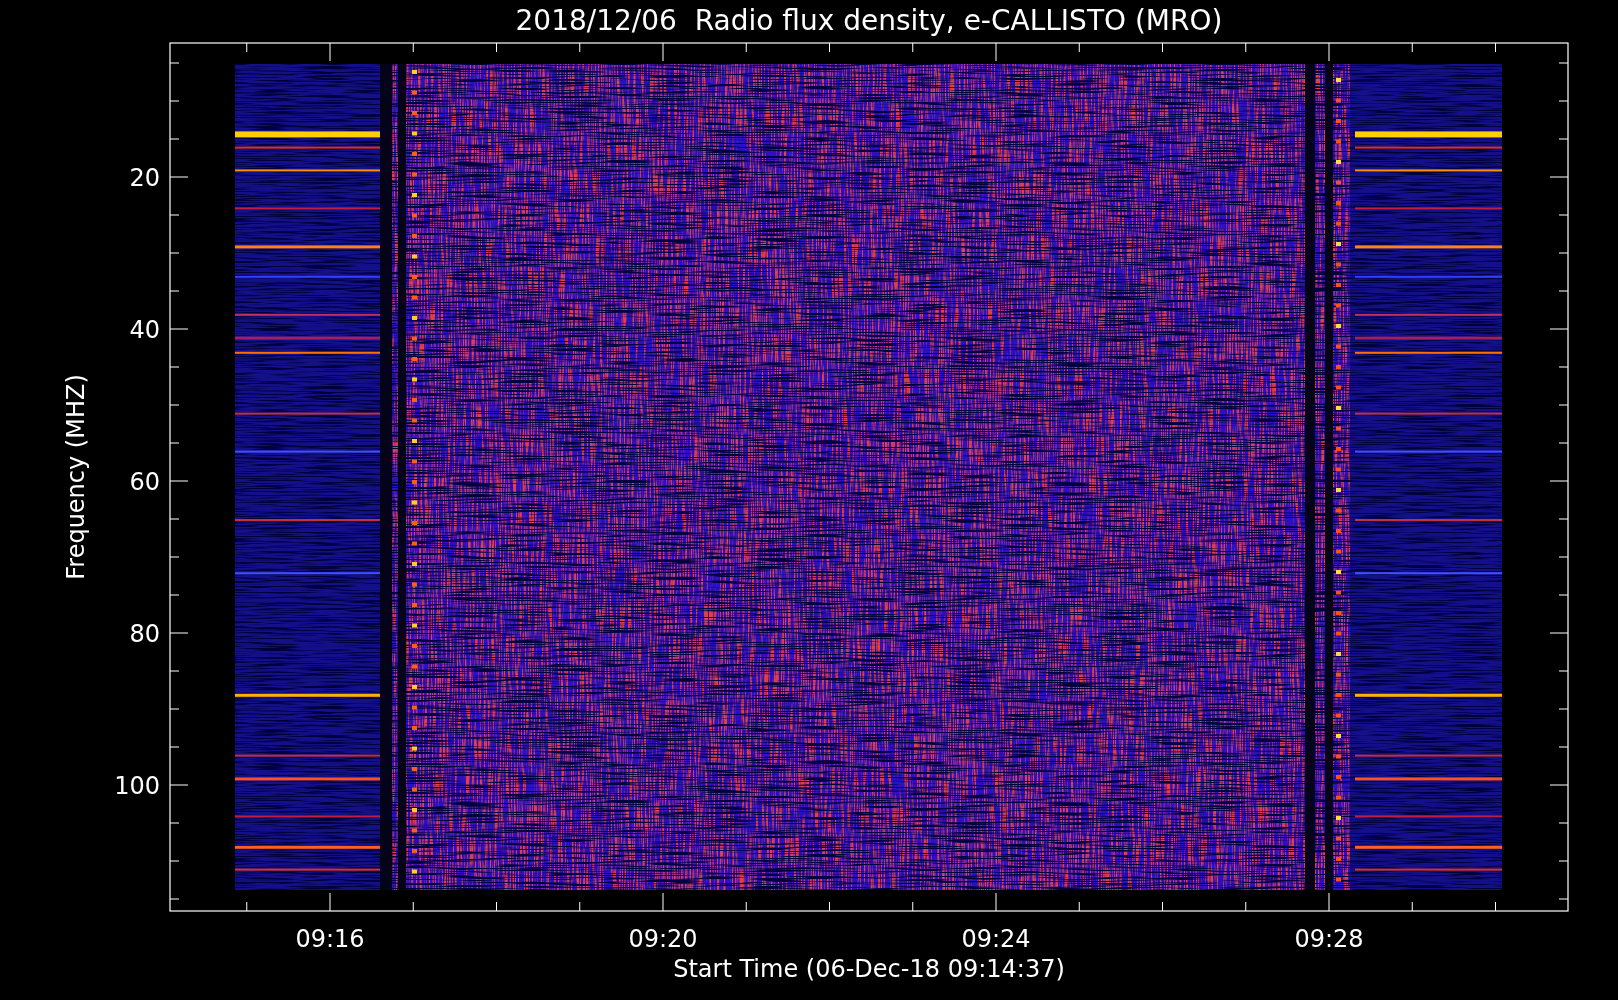 The height and width of the screenshot is (1000, 1618). What do you see at coordinates (144, 634) in the screenshot?
I see `tick-label: 80` at bounding box center [144, 634].